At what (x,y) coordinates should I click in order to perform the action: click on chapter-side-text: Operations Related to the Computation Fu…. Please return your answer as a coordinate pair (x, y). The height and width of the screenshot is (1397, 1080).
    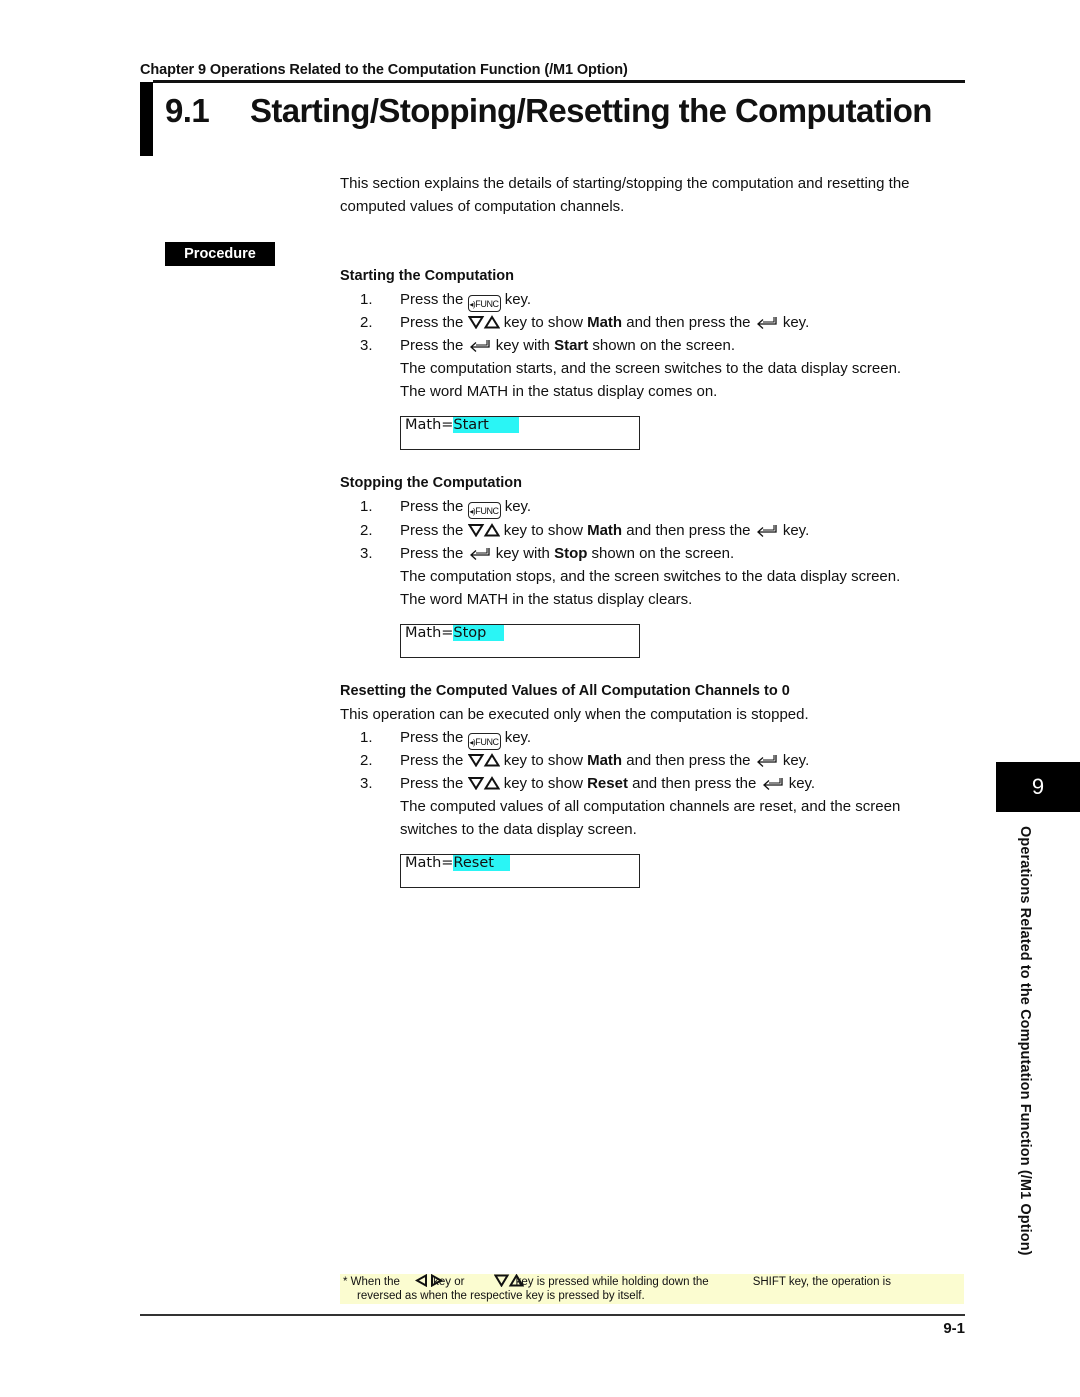
    Looking at the image, I should click on (1029, 1061).